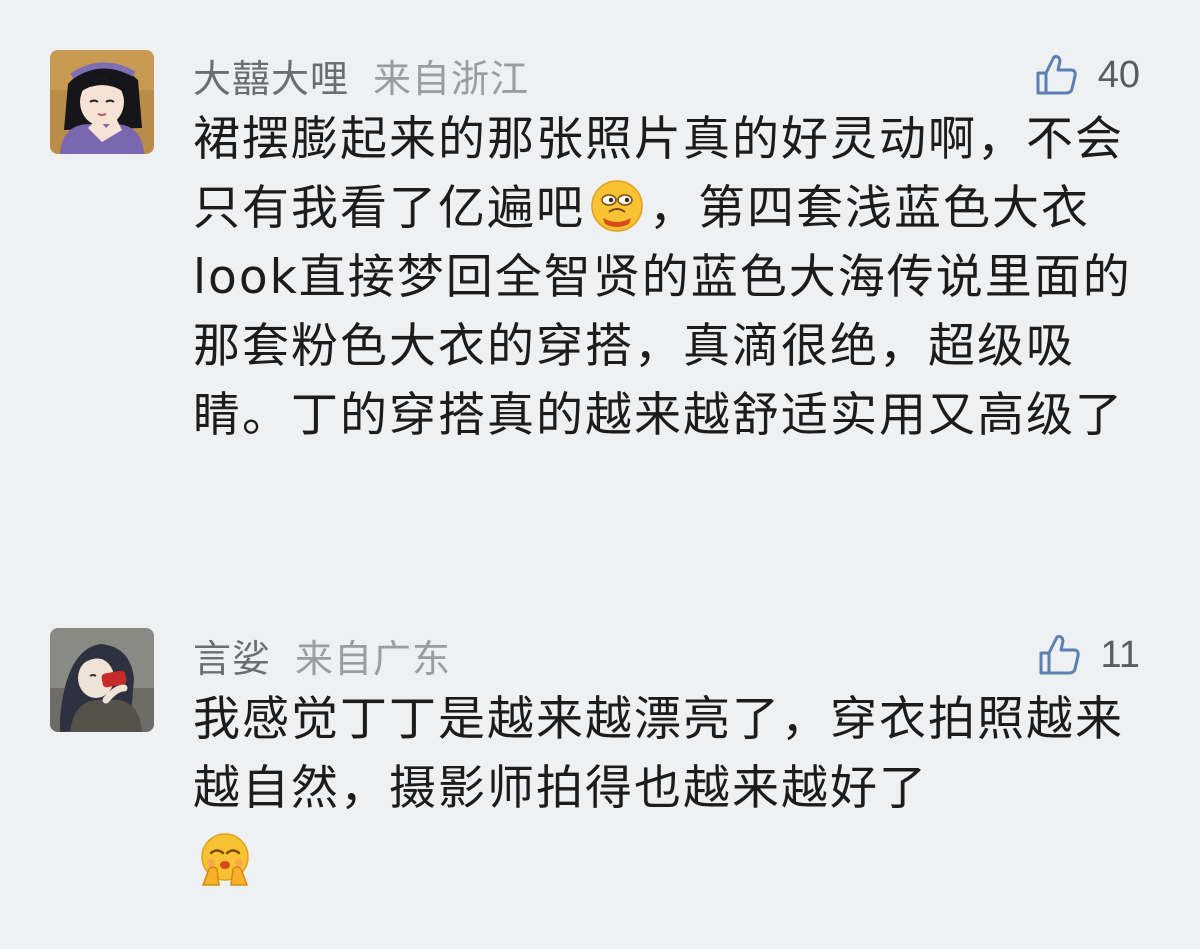  I want to click on anime-drinking-avatar-icon, so click(102, 680).